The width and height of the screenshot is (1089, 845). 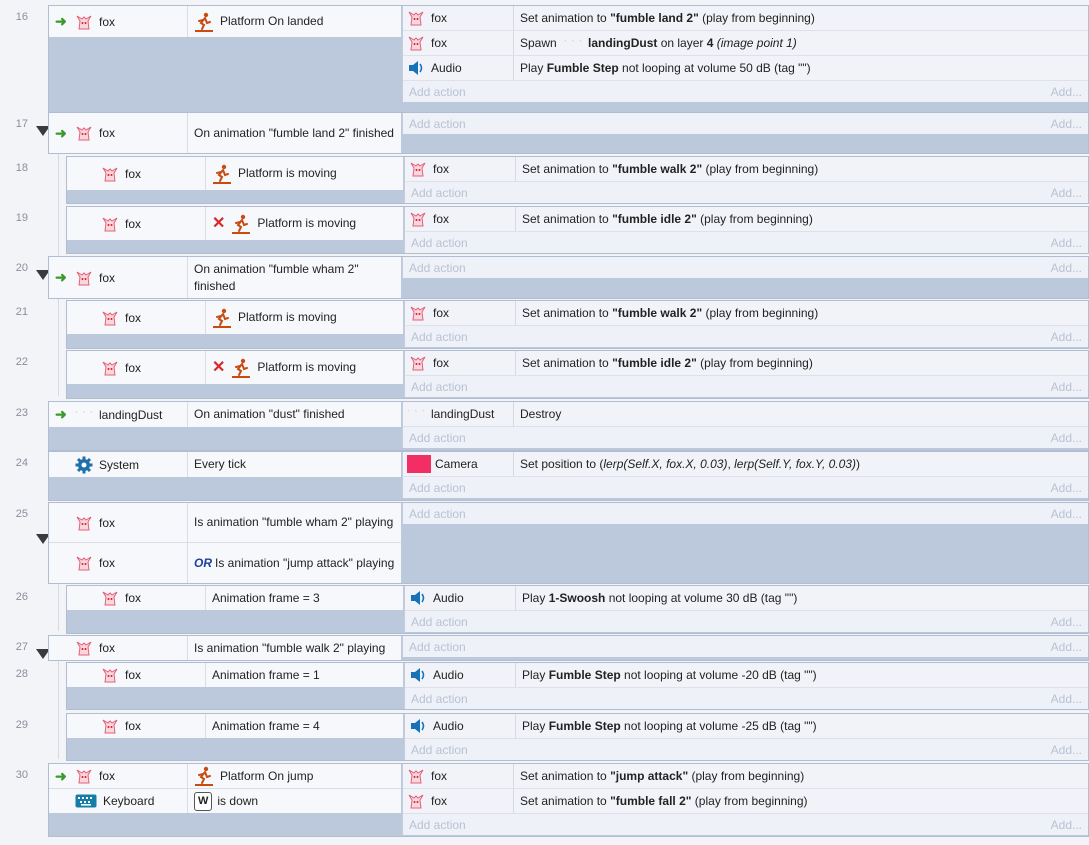 What do you see at coordinates (294, 801) in the screenshot?
I see `condition-text: Wis down` at bounding box center [294, 801].